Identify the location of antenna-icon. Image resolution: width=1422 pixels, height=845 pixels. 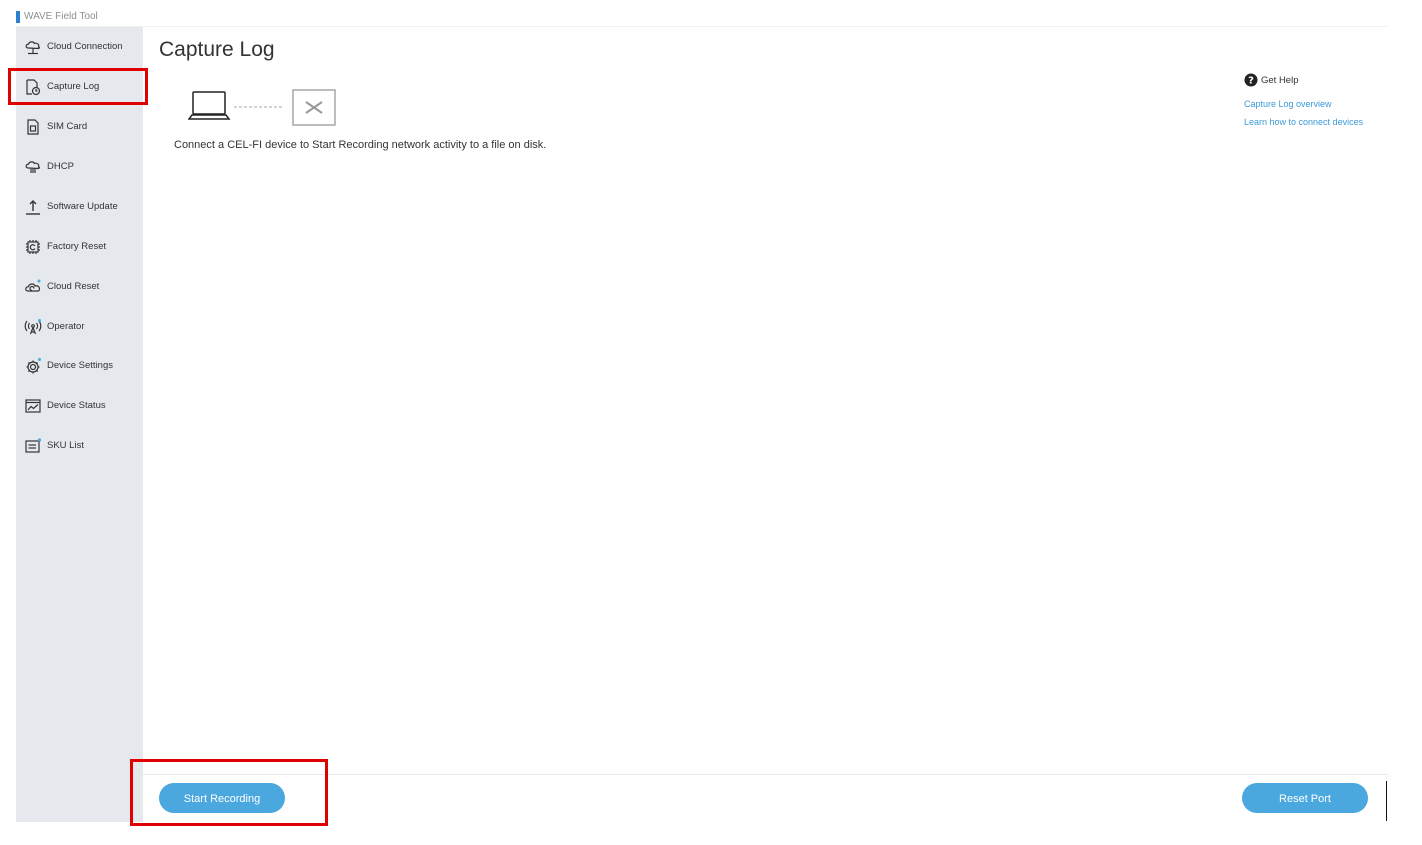
(33, 327).